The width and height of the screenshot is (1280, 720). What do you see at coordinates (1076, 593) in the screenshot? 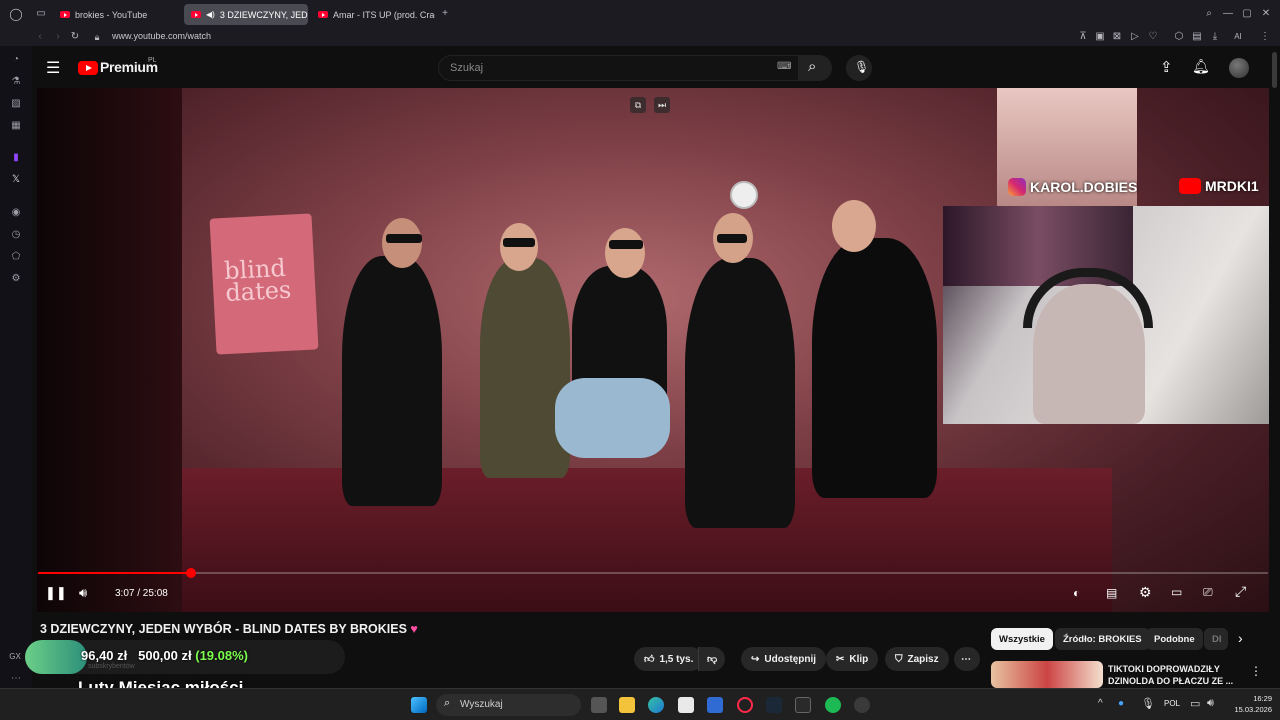
I see `autoplay-toggle-icon: ◐` at bounding box center [1076, 593].